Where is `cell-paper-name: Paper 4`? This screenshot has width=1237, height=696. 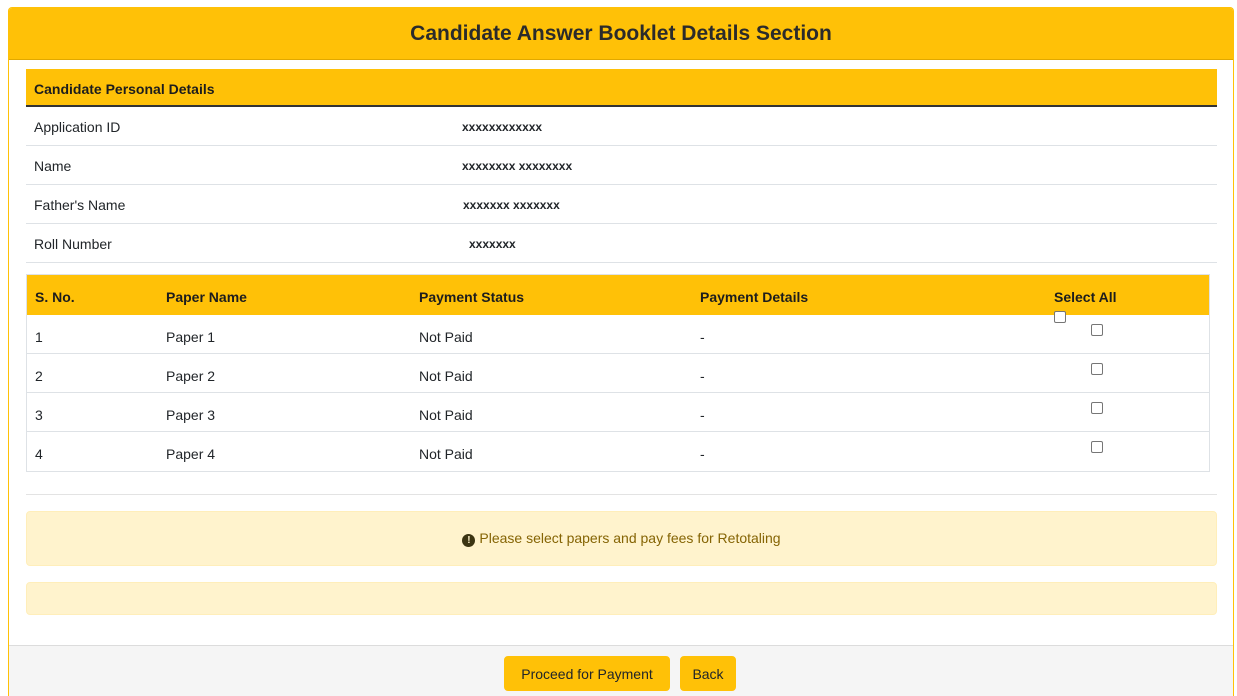
cell-paper-name: Paper 4 is located at coordinates (191, 454).